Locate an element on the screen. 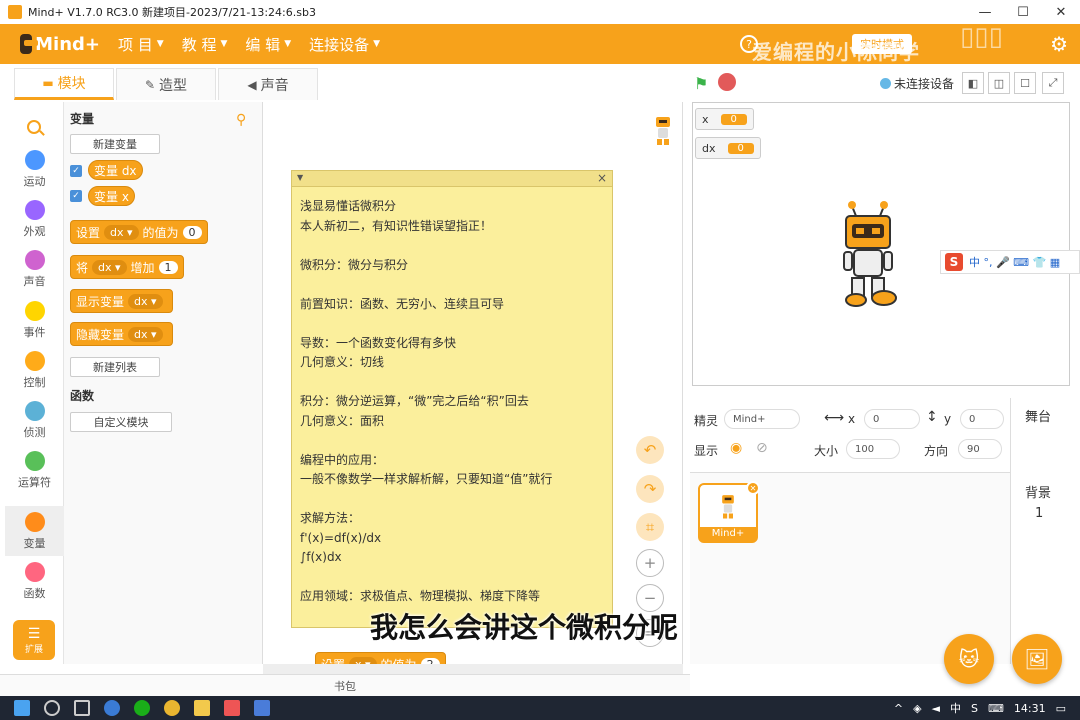 The width and height of the screenshot is (1080, 720). task-view-icon is located at coordinates (82, 708).